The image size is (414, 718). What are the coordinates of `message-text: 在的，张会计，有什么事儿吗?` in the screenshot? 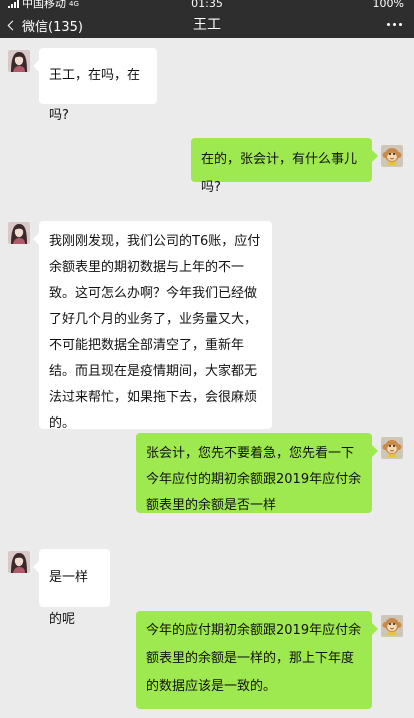 It's located at (279, 173).